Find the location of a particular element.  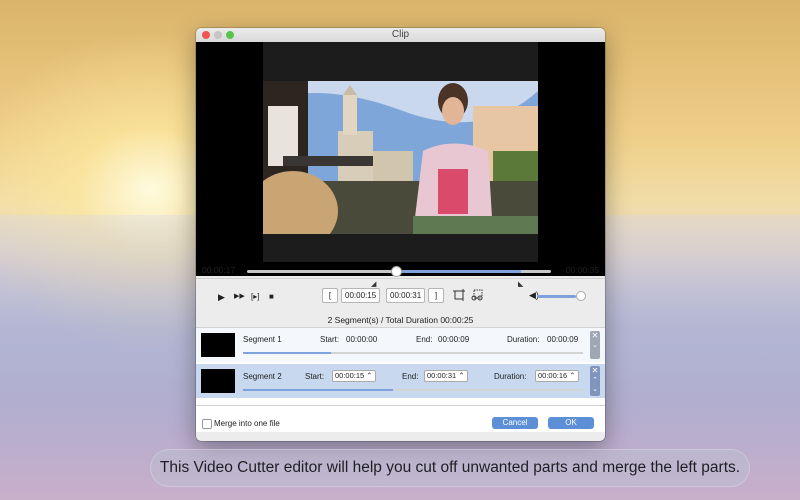

window-title: Clip is located at coordinates (400, 34).